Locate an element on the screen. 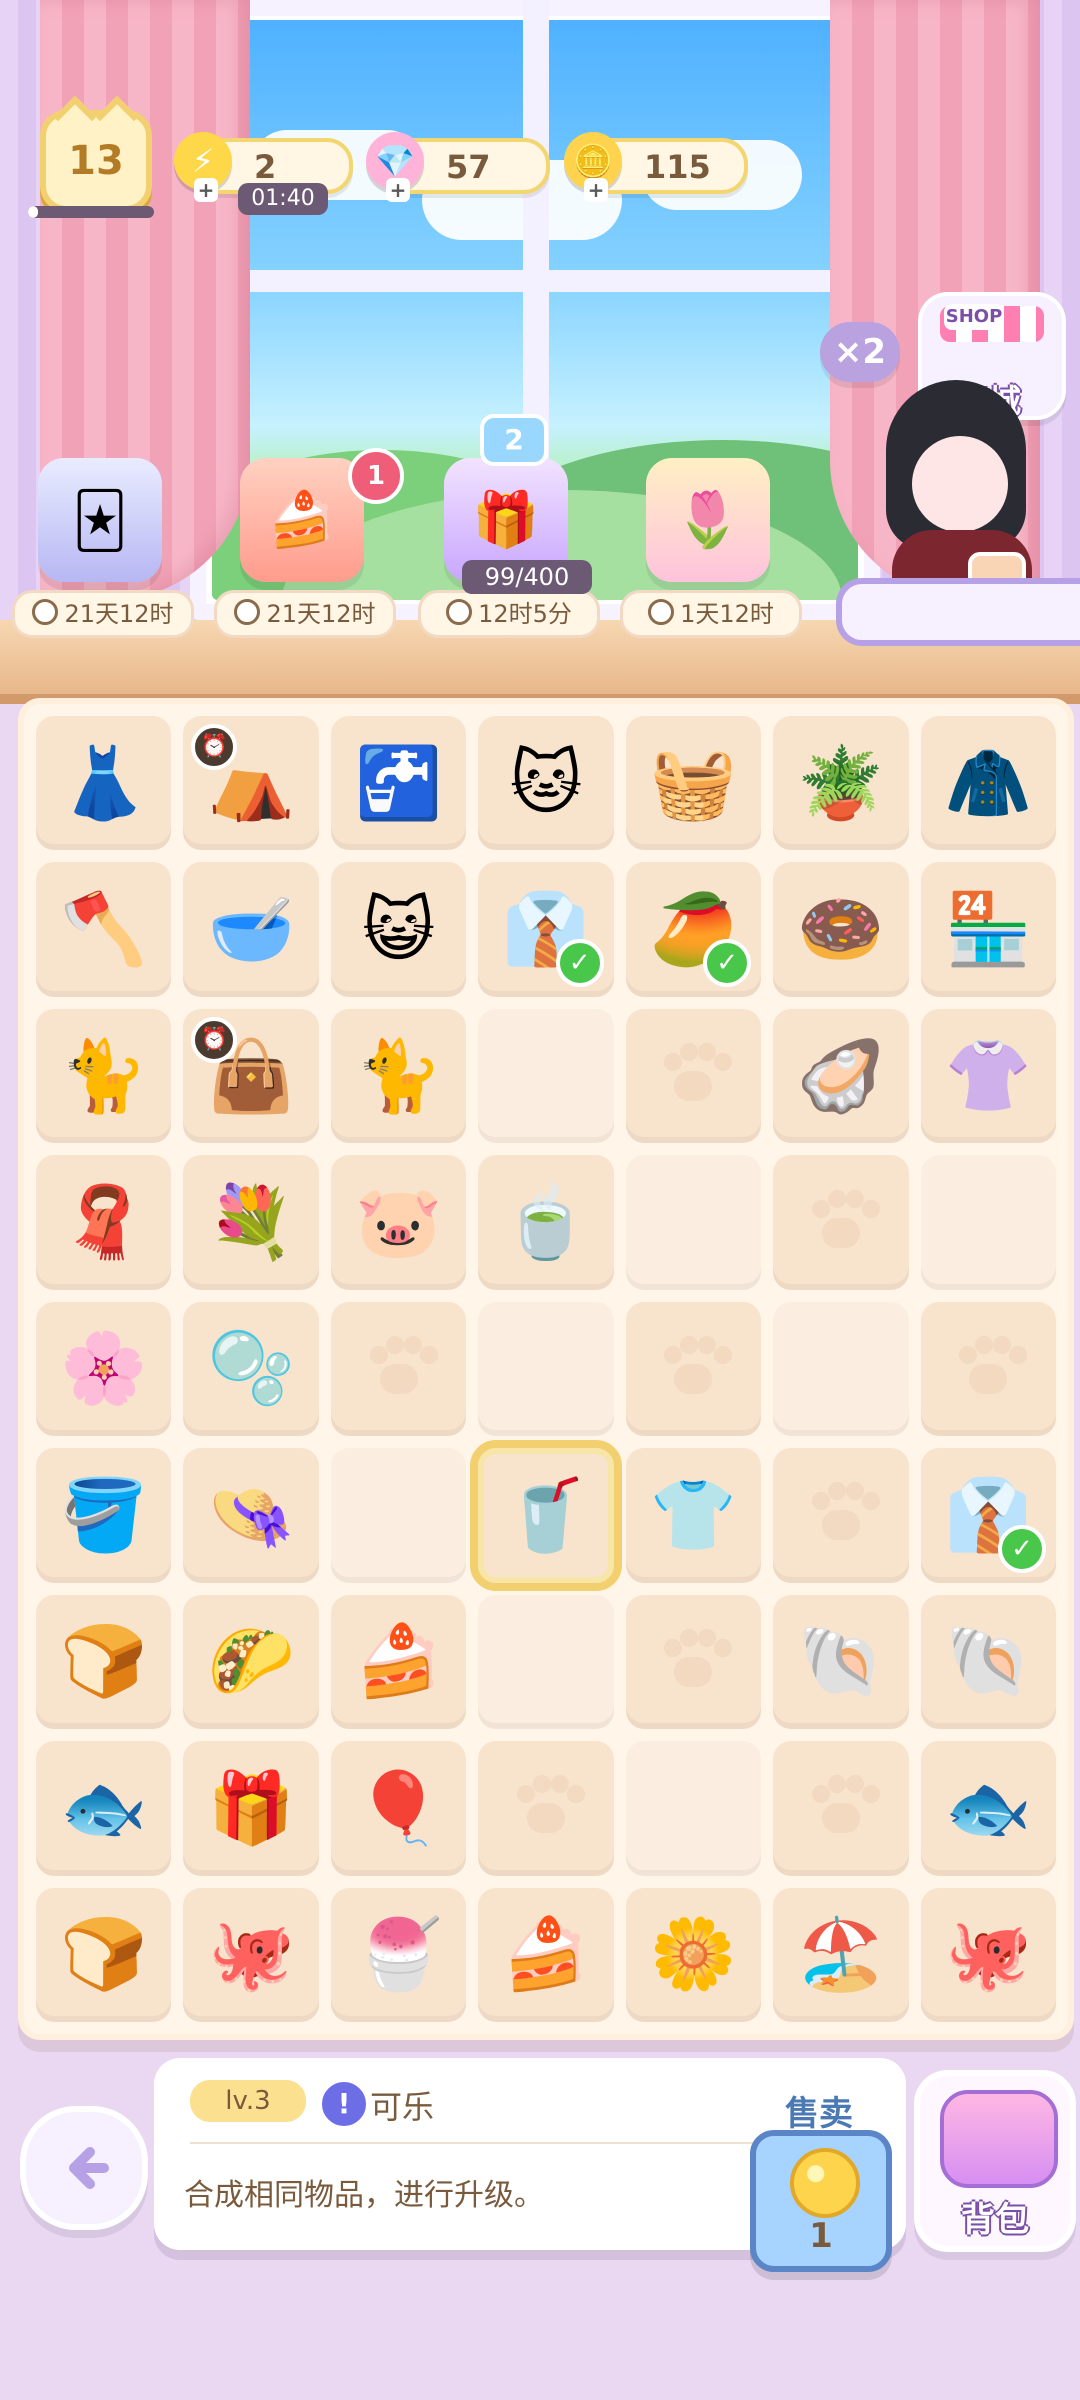 Image resolution: width=1080 pixels, height=2400 pixels. board-cell: 🧺 is located at coordinates (693, 783).